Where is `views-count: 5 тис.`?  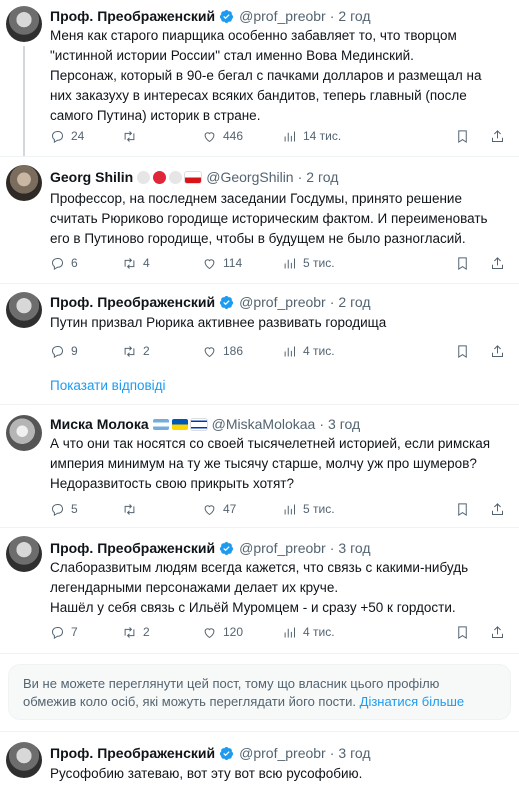
views-count: 5 тис. is located at coordinates (319, 263).